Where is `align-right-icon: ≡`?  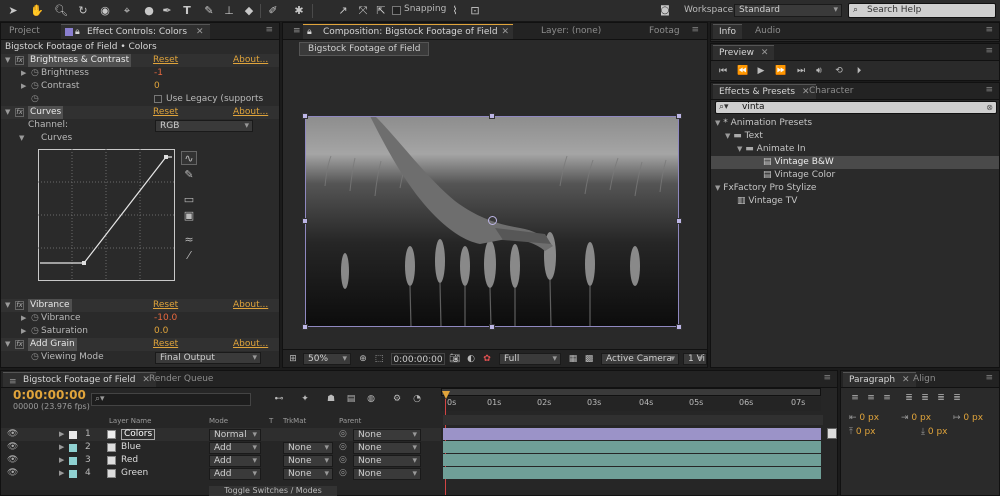
align-right-icon: ≡ is located at coordinates (887, 398).